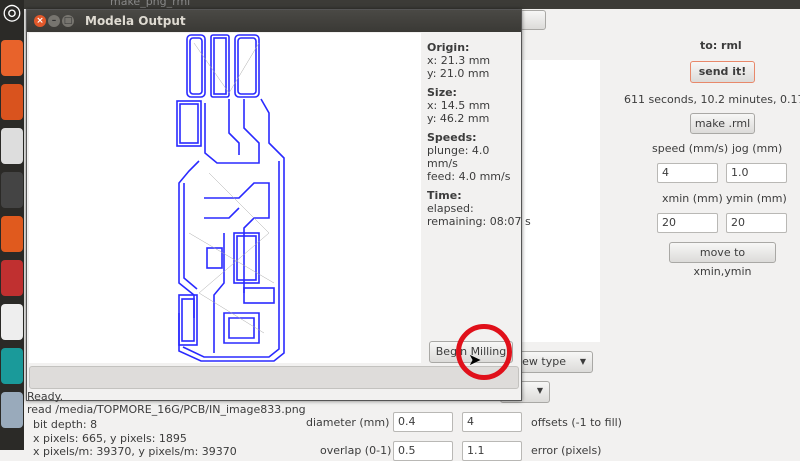 Image resolution: width=800 pixels, height=461 pixels. What do you see at coordinates (687, 173) in the screenshot?
I see `speed-input: 4` at bounding box center [687, 173].